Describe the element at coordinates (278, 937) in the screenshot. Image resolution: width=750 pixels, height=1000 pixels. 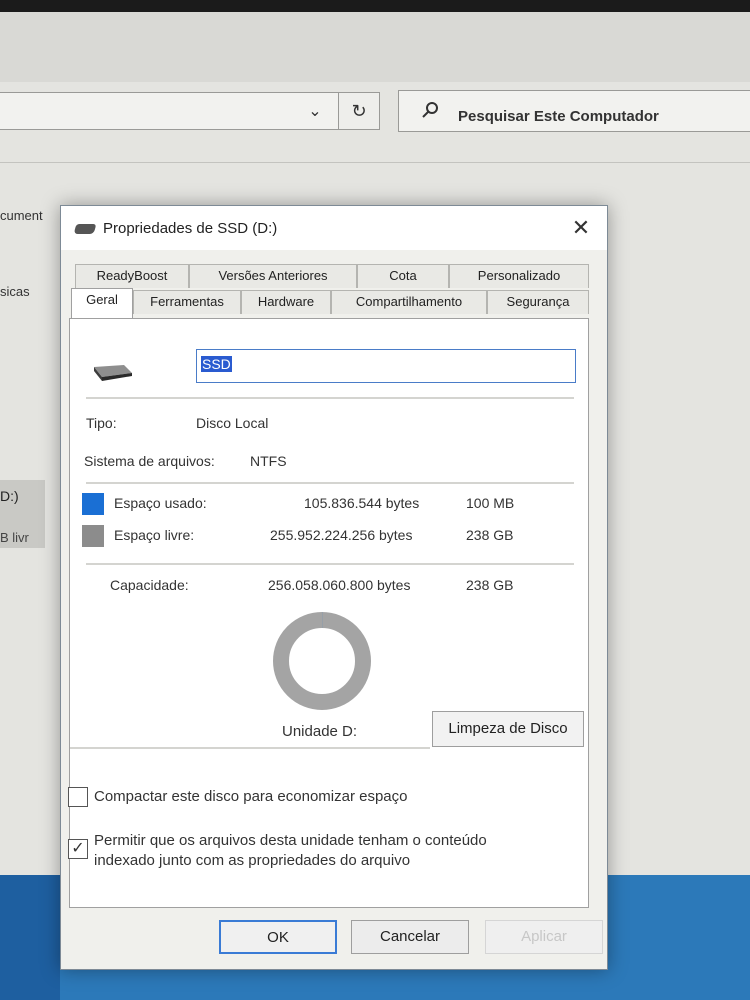
I see `ok-button: OK` at that location.